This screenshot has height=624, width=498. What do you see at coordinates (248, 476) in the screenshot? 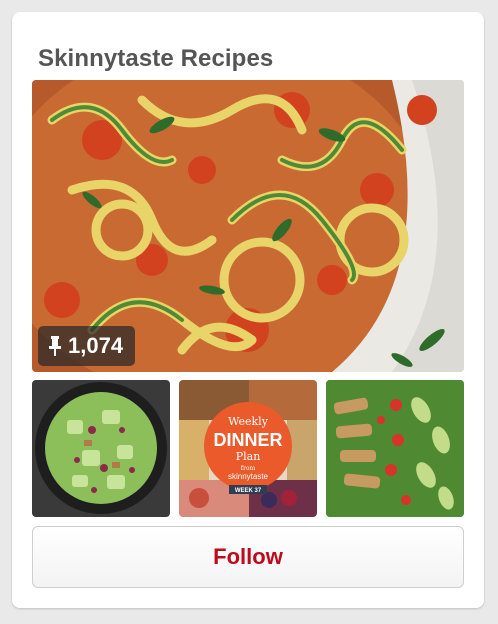
I see `badge-brand: skinnytaste` at bounding box center [248, 476].